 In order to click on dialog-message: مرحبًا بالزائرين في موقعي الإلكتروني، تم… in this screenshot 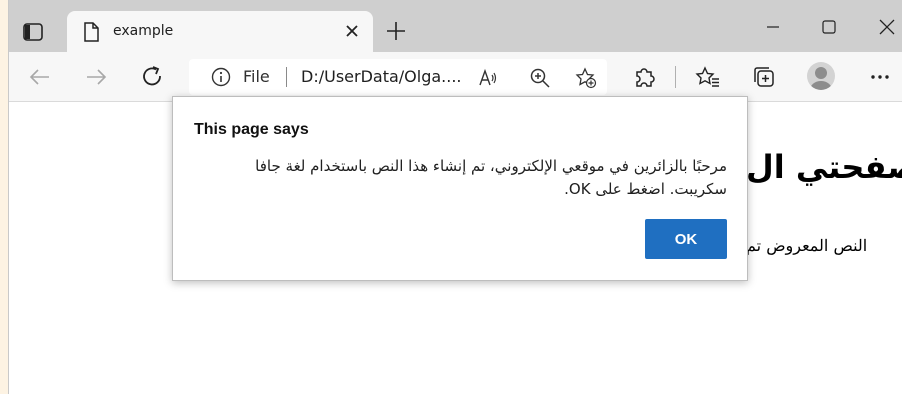, I will do `click(460, 178)`.